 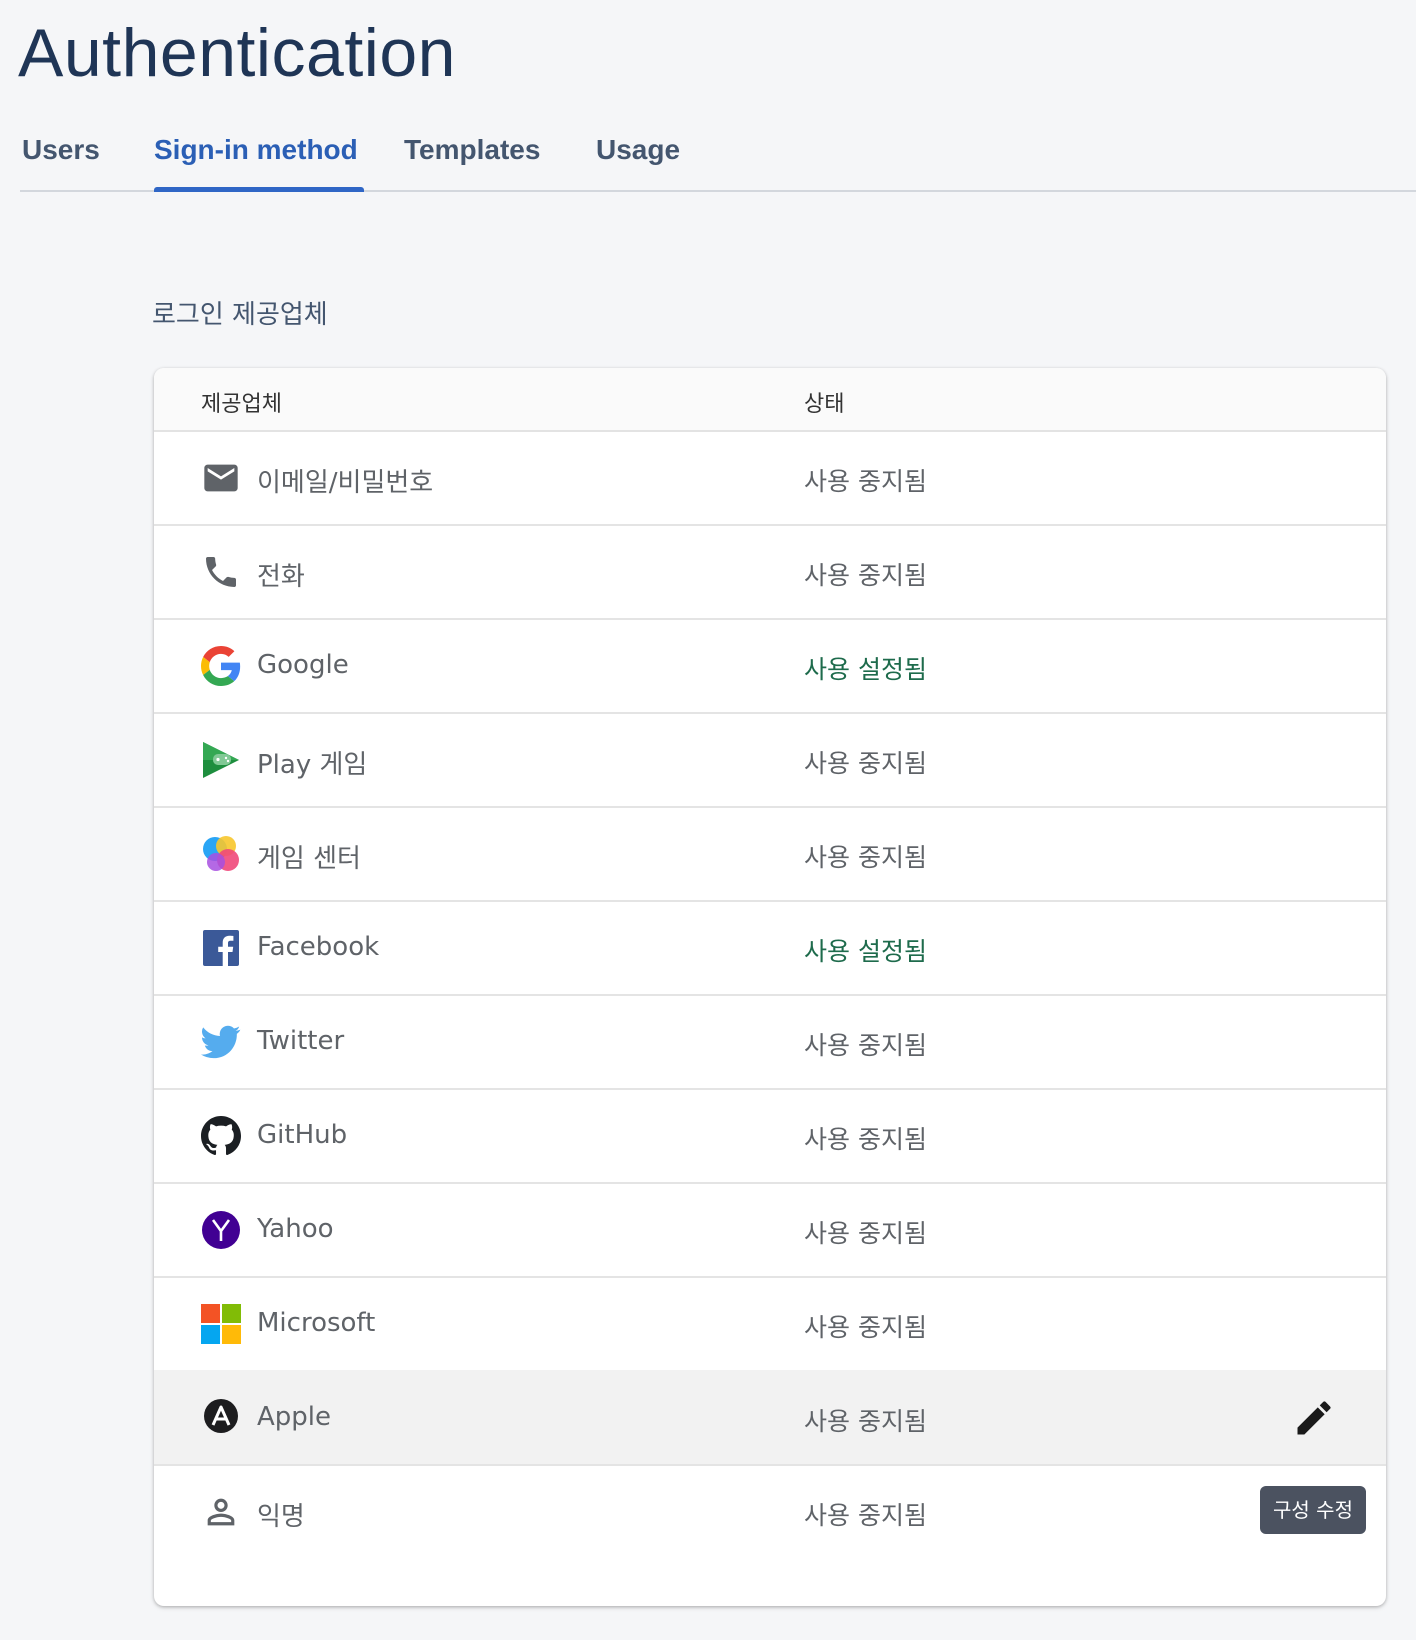 I want to click on edit-configuration-tooltip: 구성 수정, so click(x=1313, y=1510).